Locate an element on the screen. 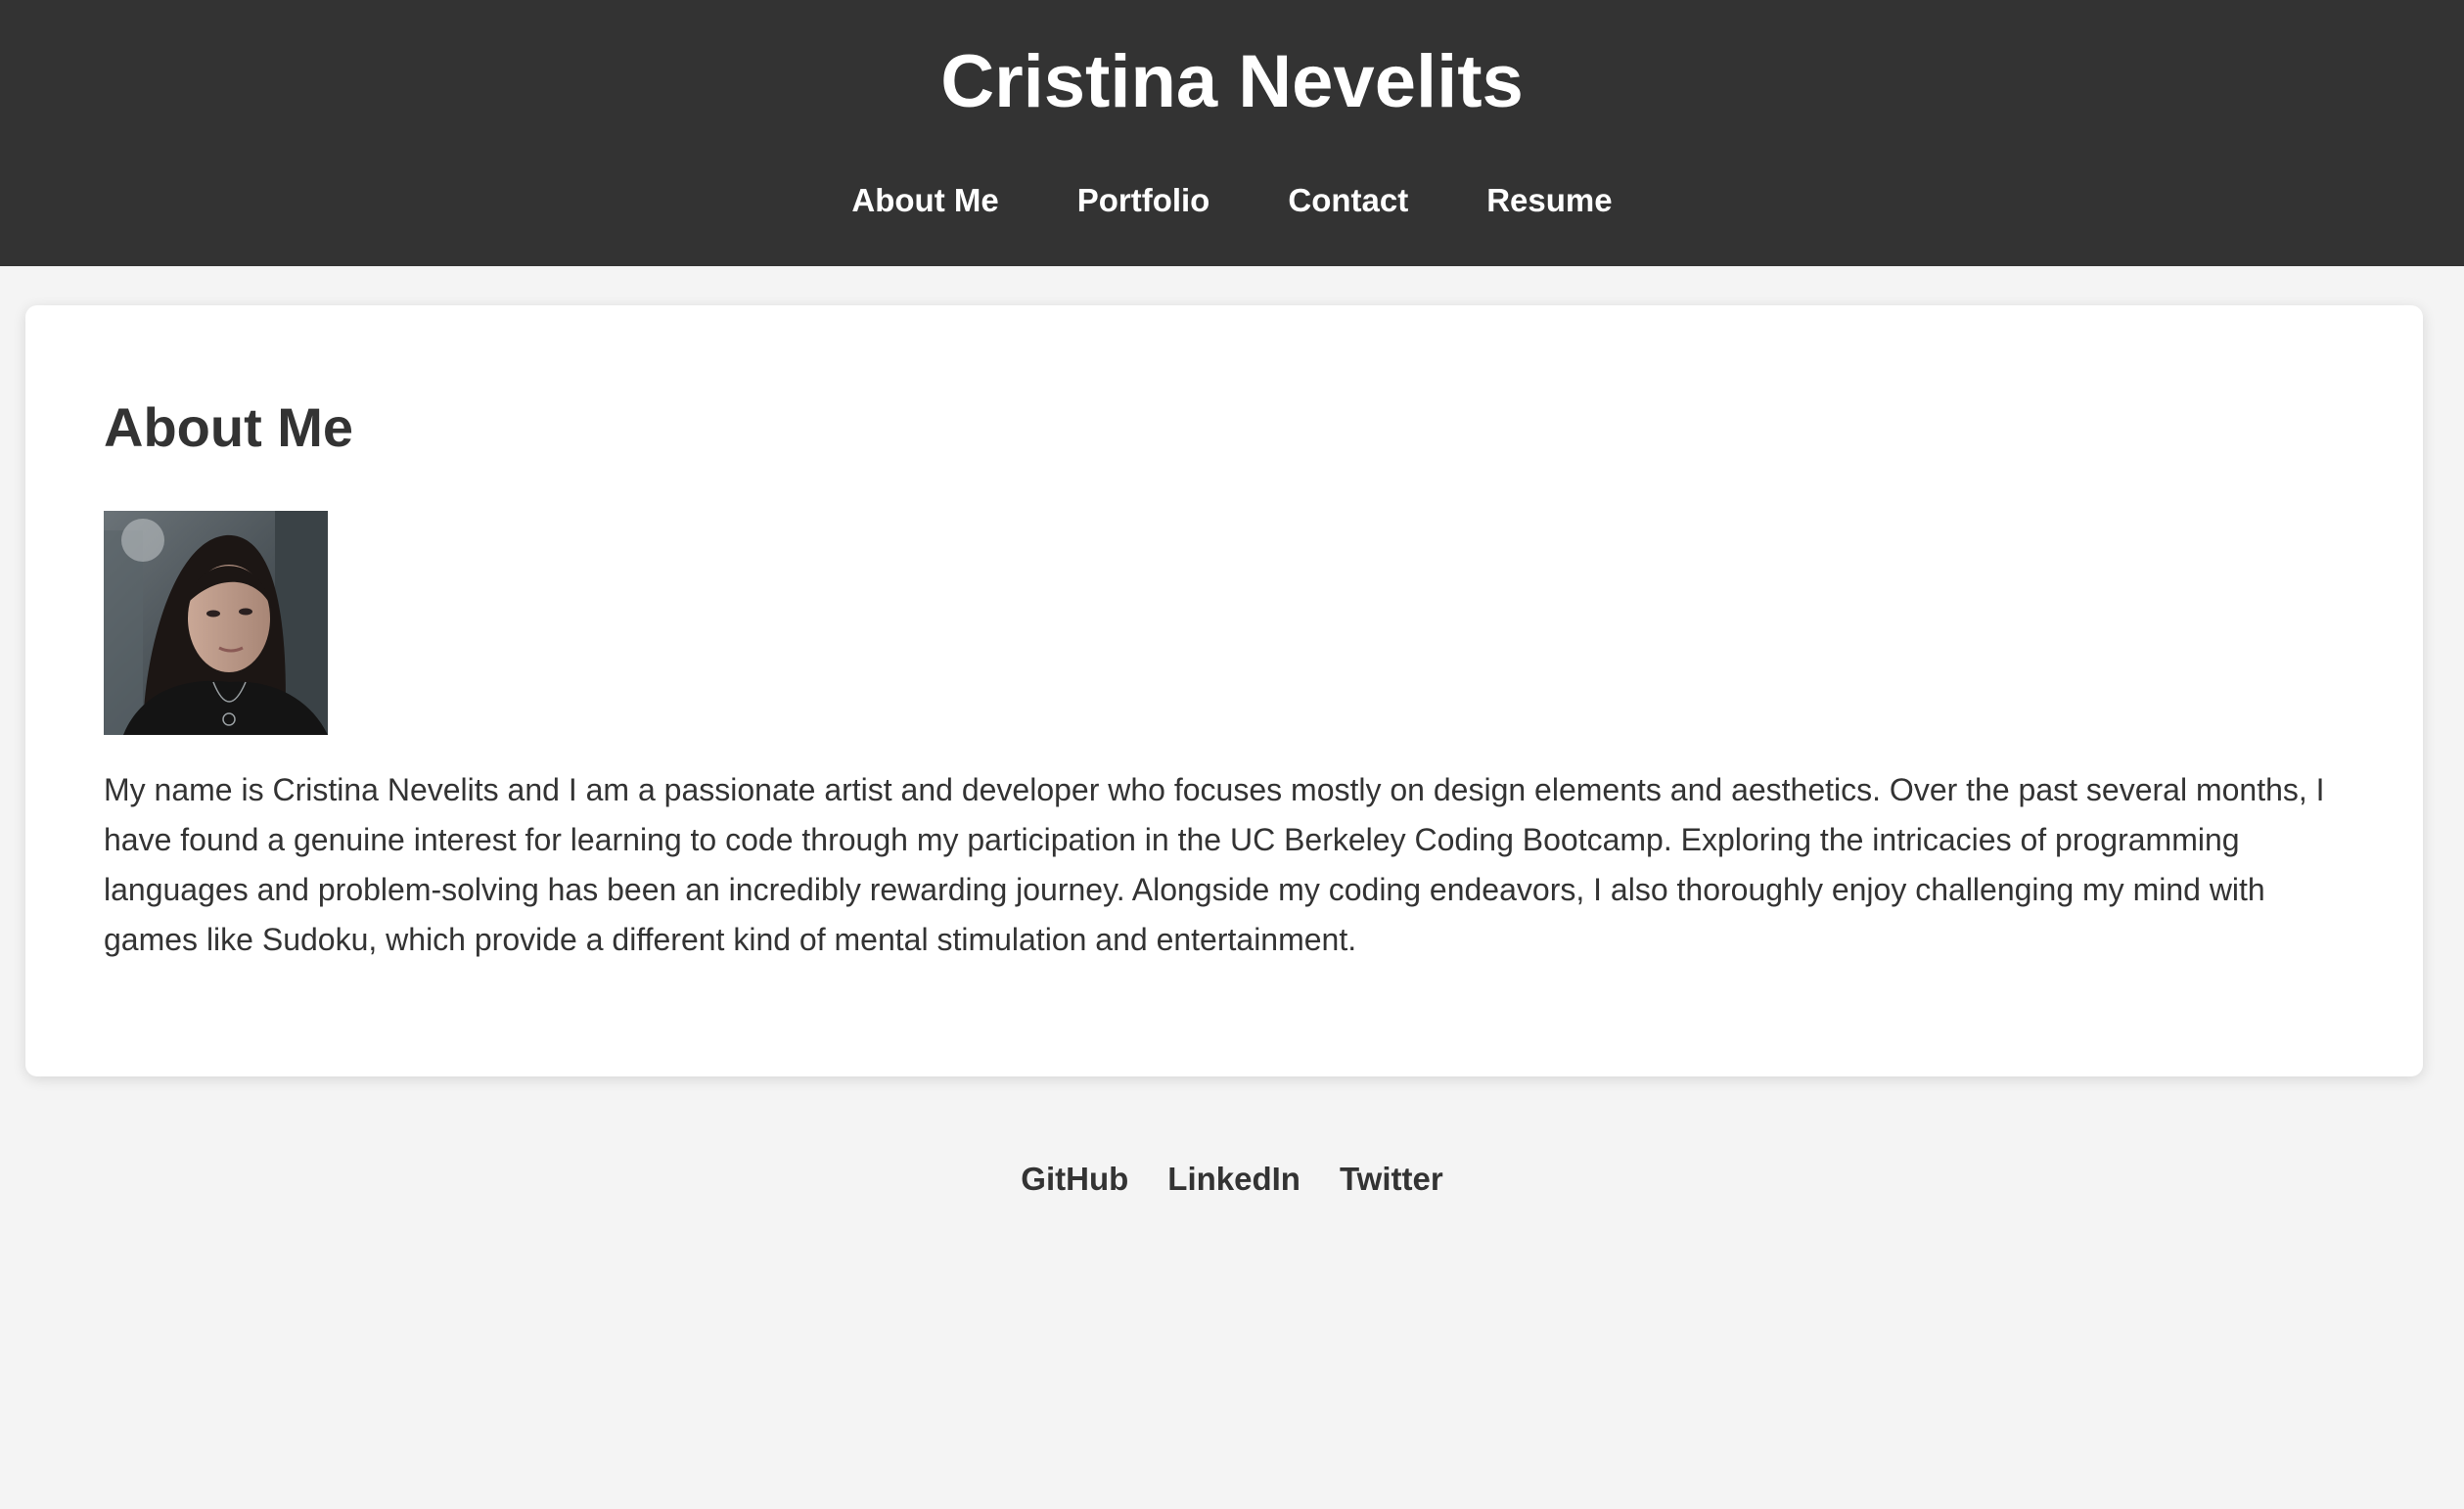 This screenshot has height=1509, width=2464. profile-photo is located at coordinates (216, 623).